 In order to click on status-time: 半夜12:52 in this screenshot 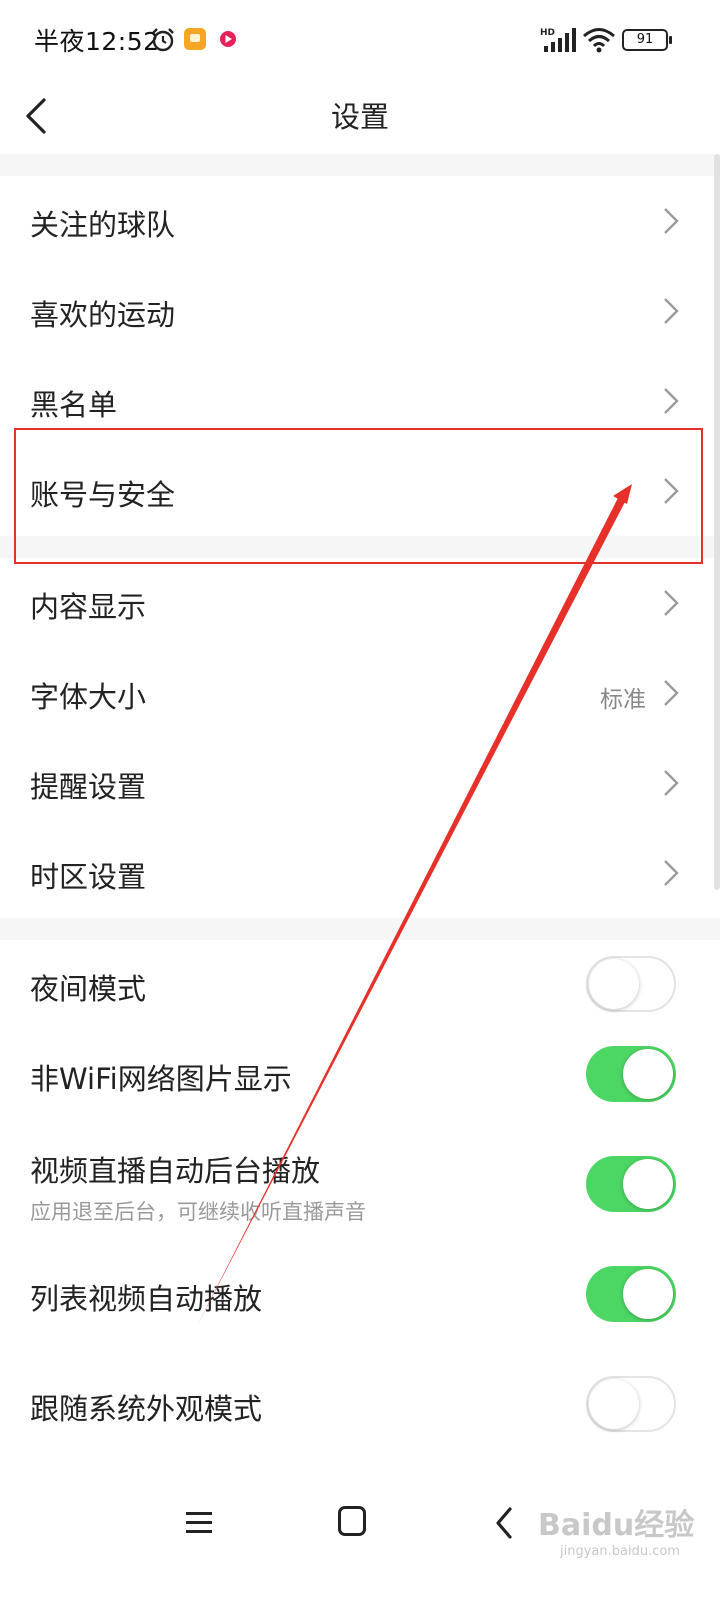, I will do `click(97, 41)`.